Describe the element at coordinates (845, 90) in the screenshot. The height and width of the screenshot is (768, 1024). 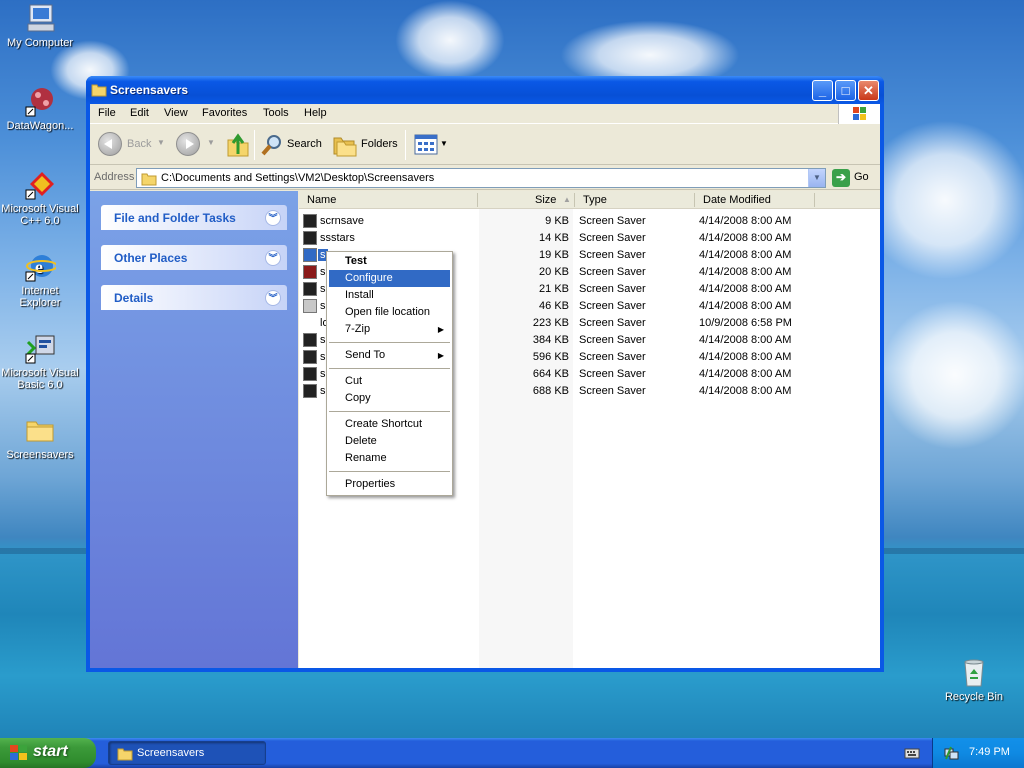
I see `maximize-button: □` at that location.